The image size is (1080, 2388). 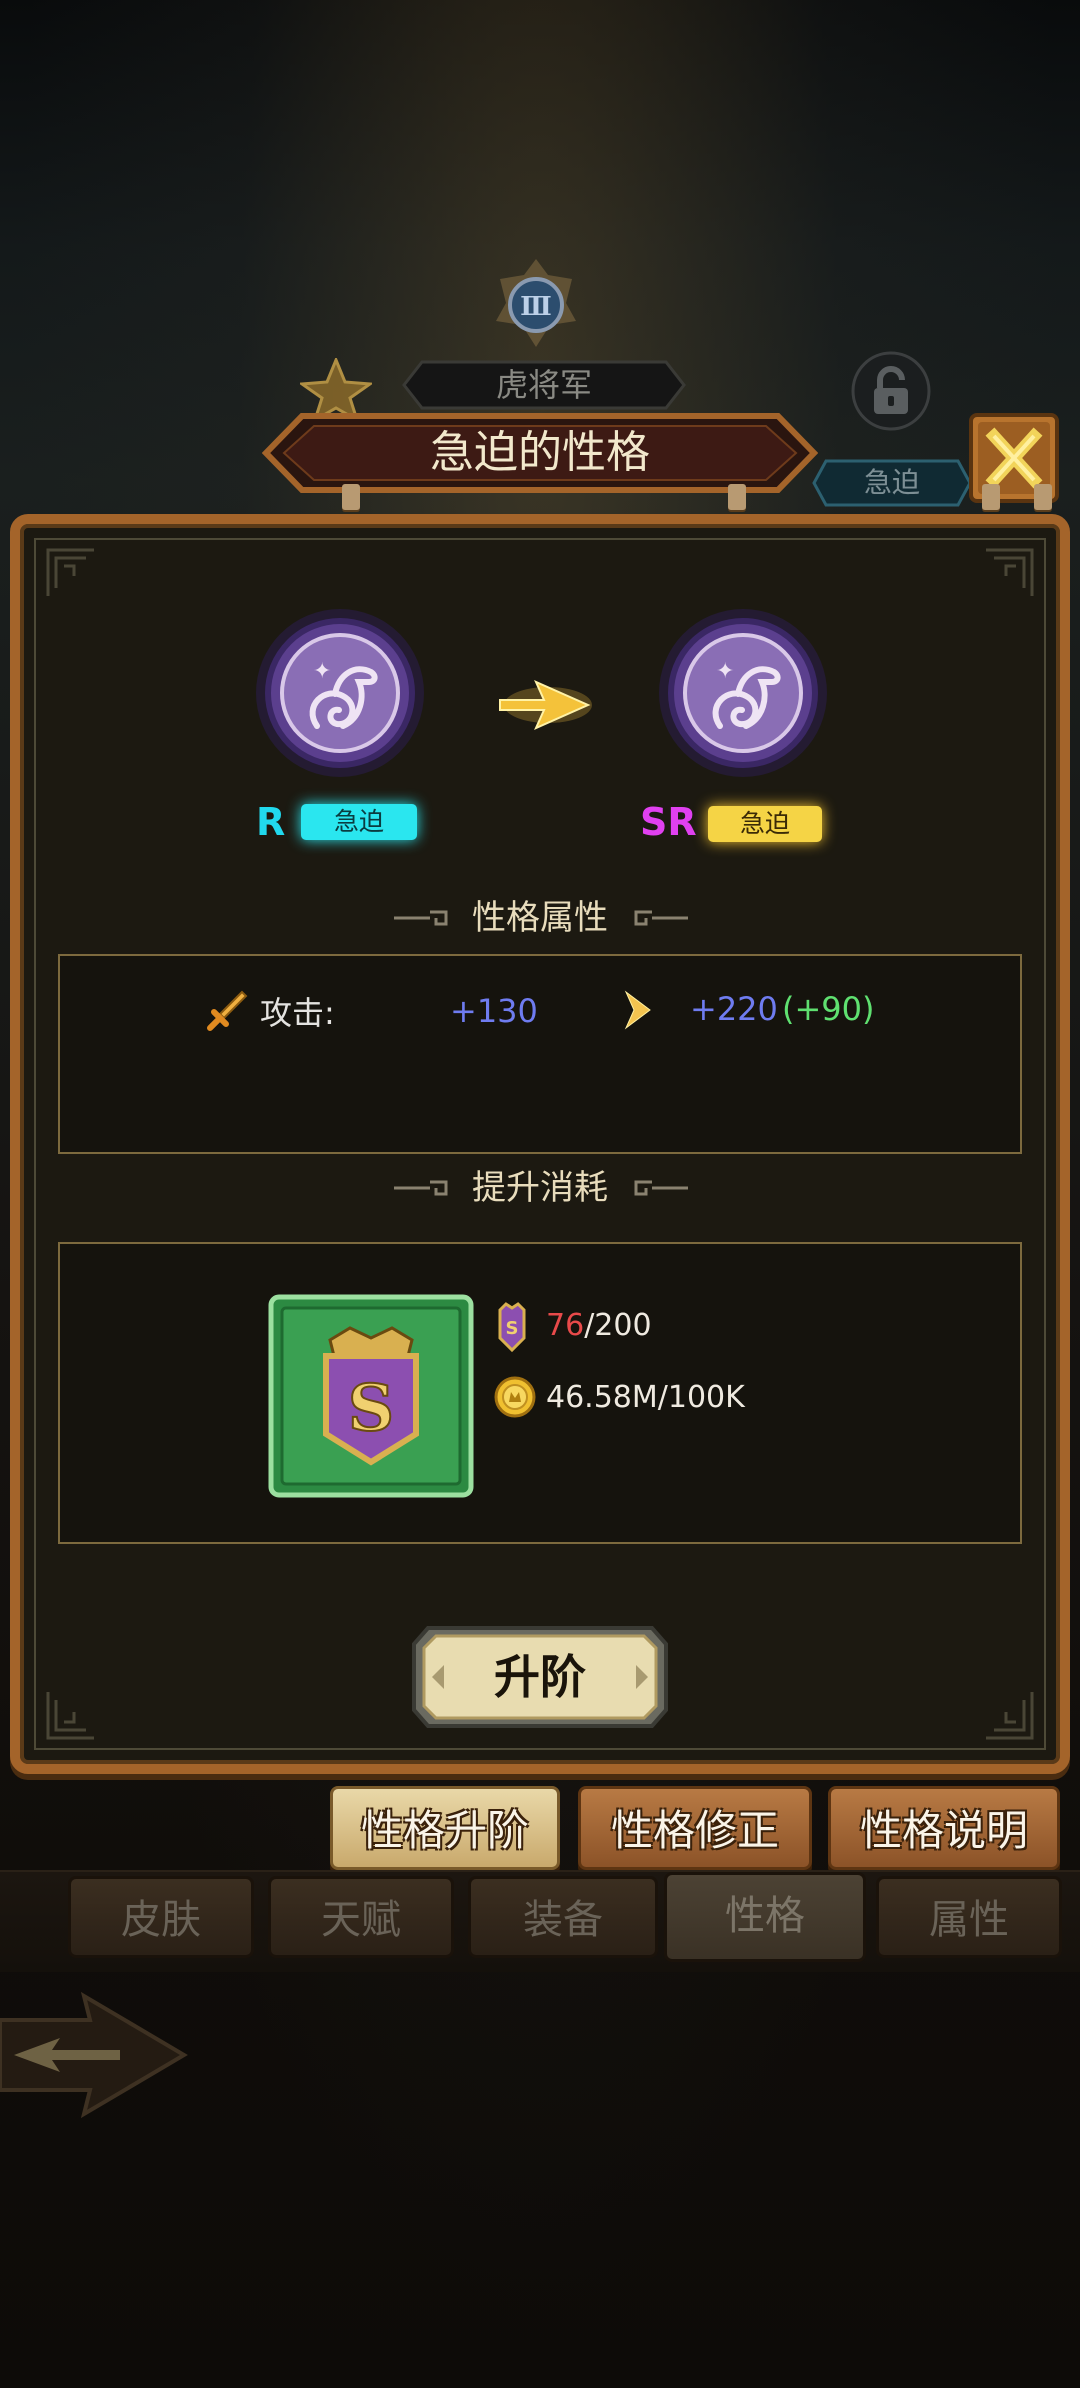 I want to click on tab-attributes: 属性, so click(x=969, y=1917).